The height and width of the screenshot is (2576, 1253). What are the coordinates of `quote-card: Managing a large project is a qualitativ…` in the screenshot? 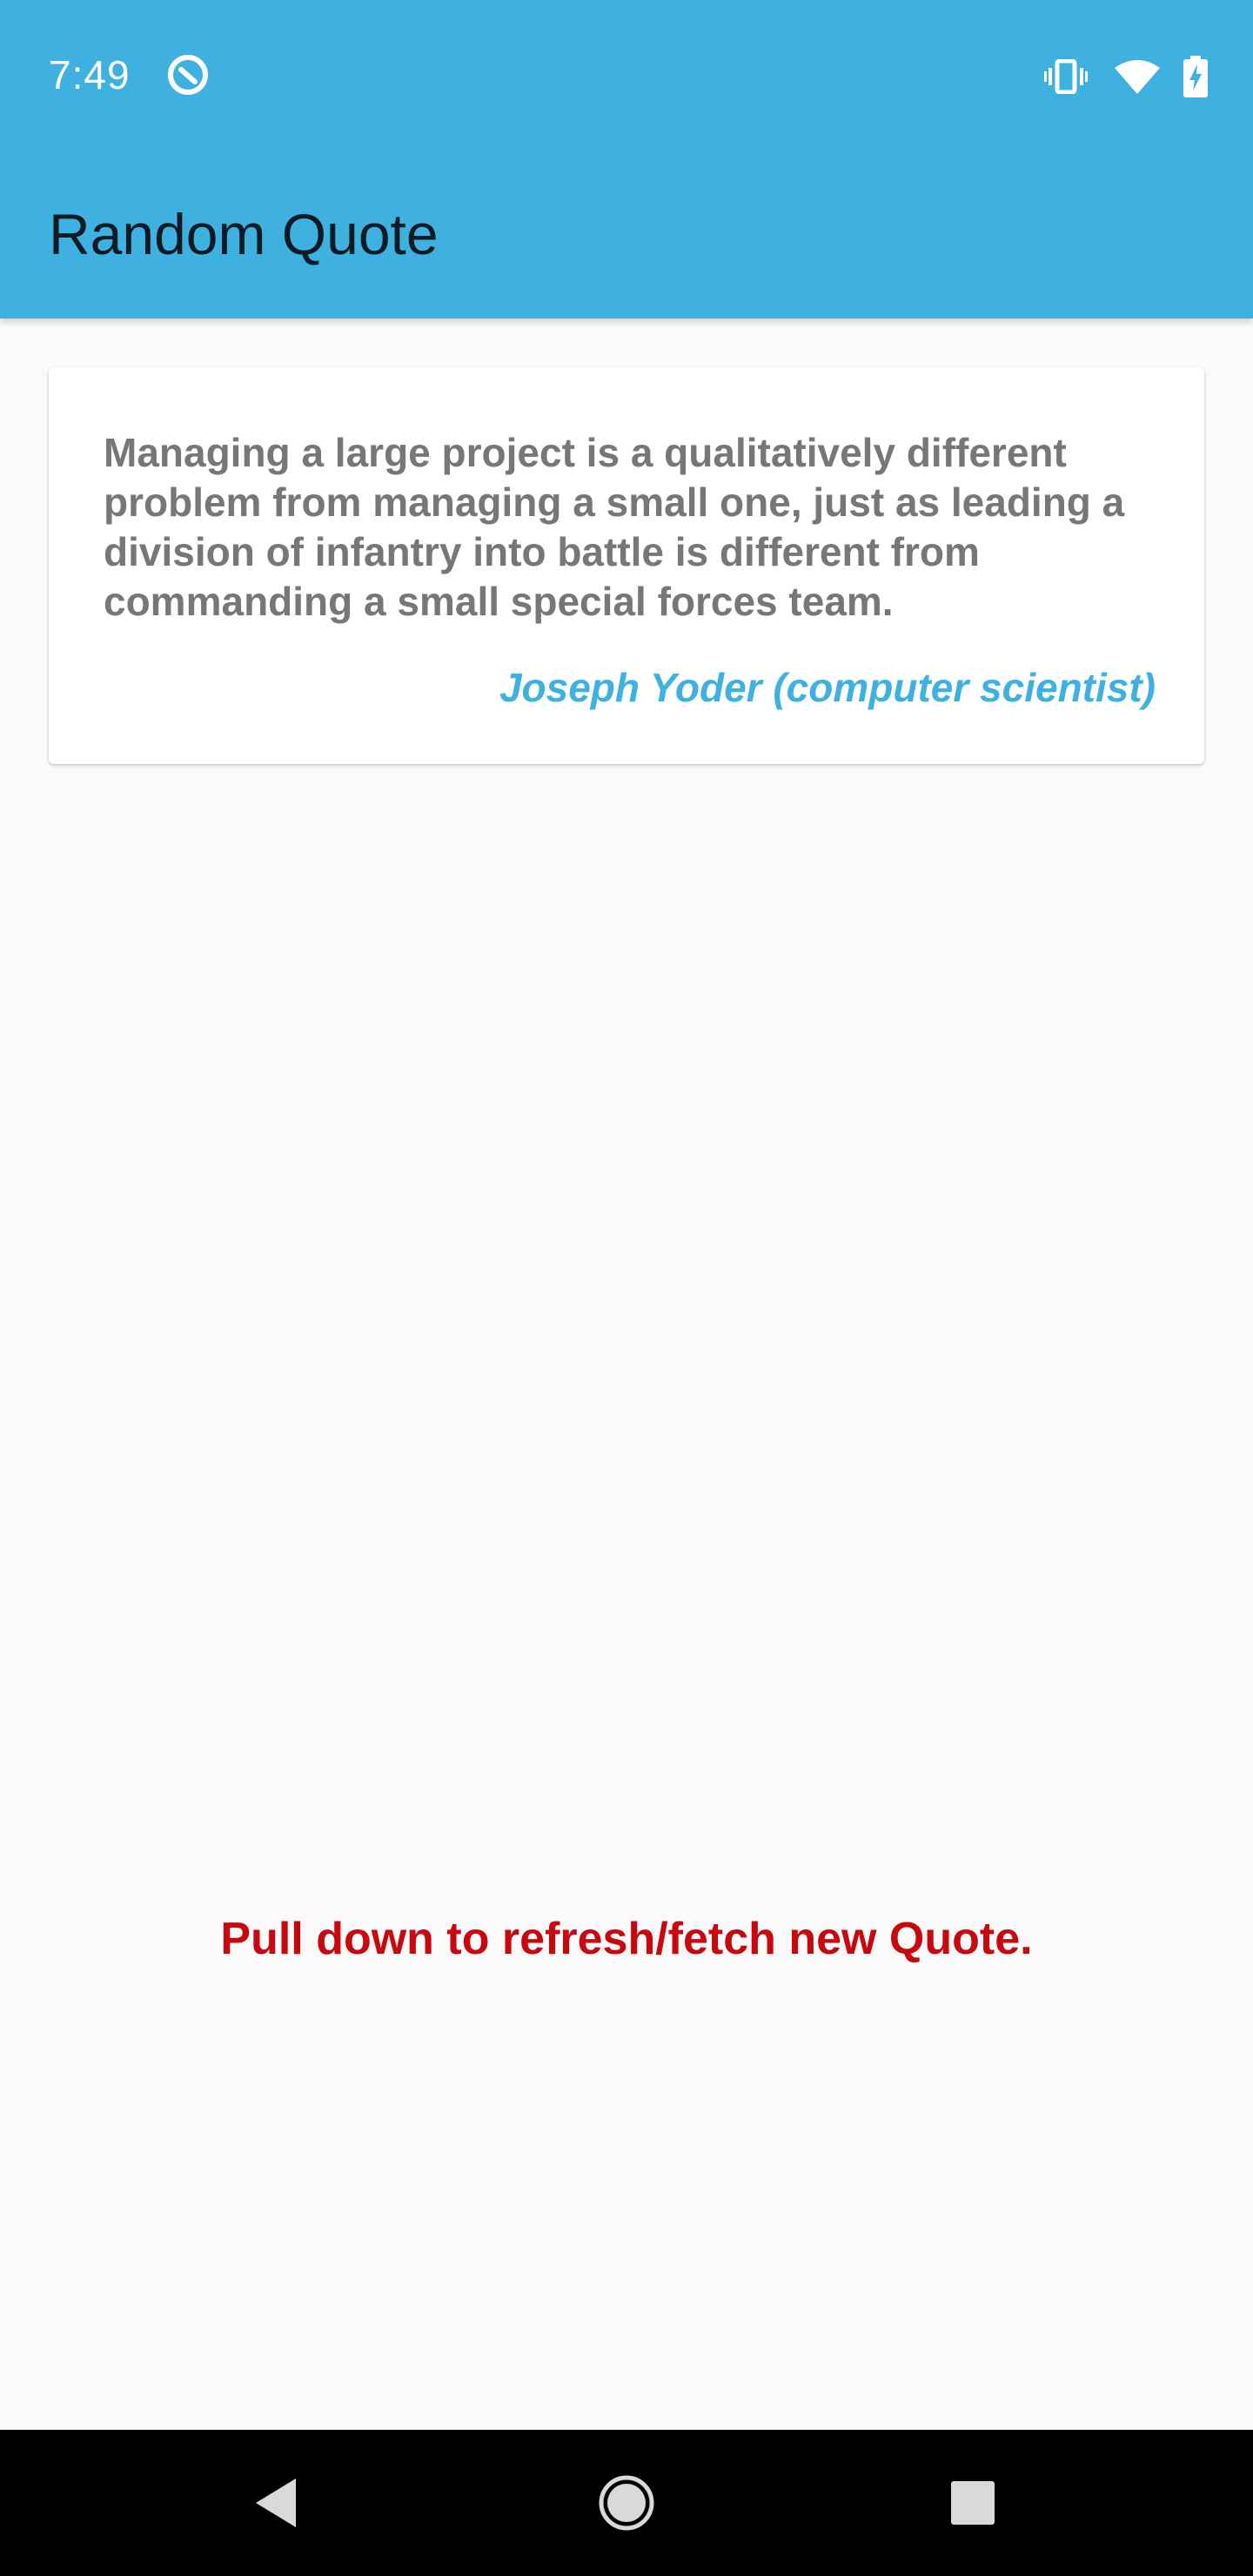 It's located at (626, 566).